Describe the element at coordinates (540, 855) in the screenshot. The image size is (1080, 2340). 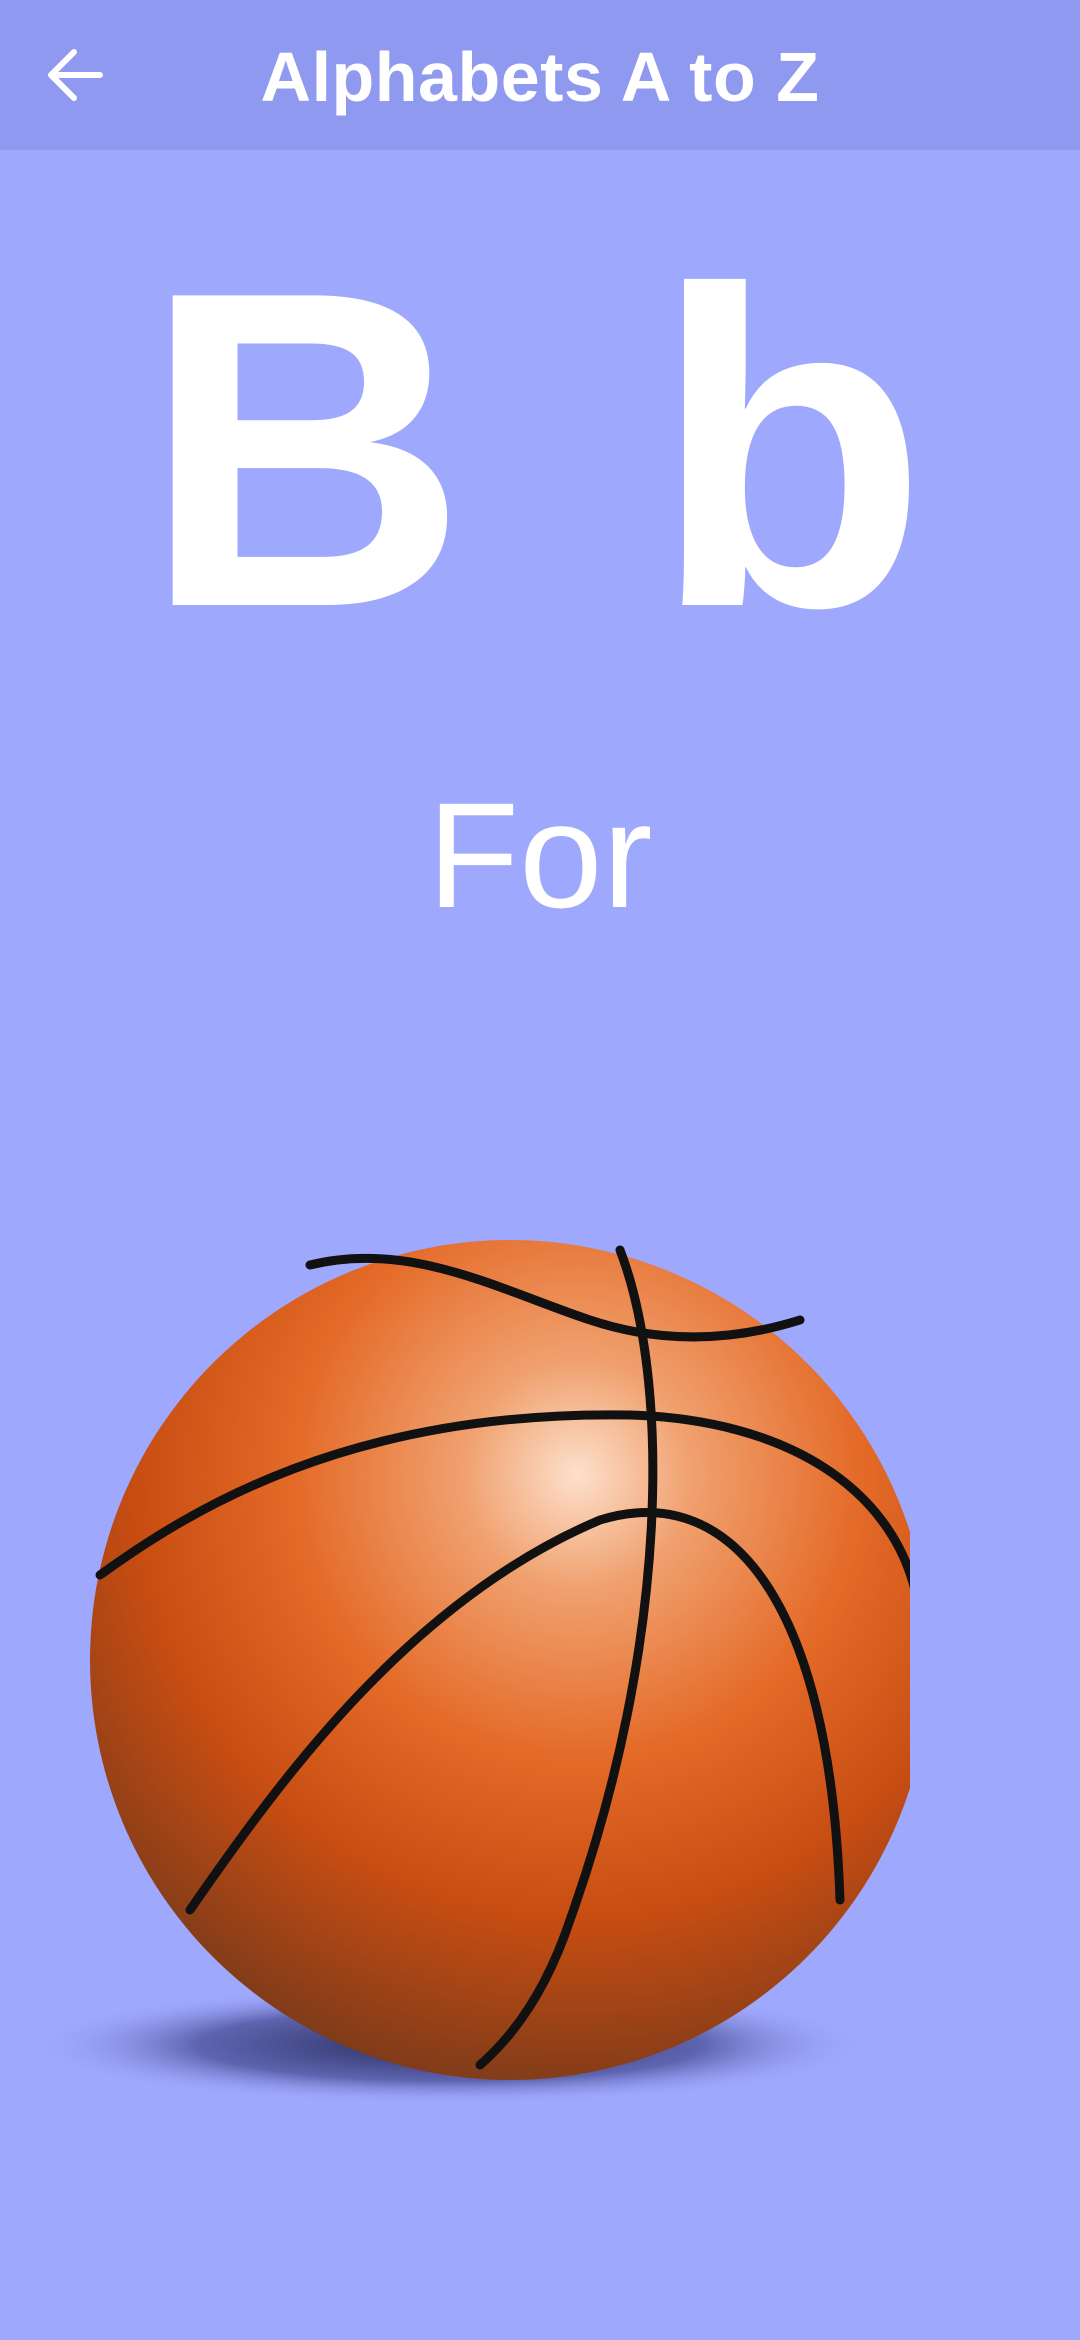
I see `for-label: For` at that location.